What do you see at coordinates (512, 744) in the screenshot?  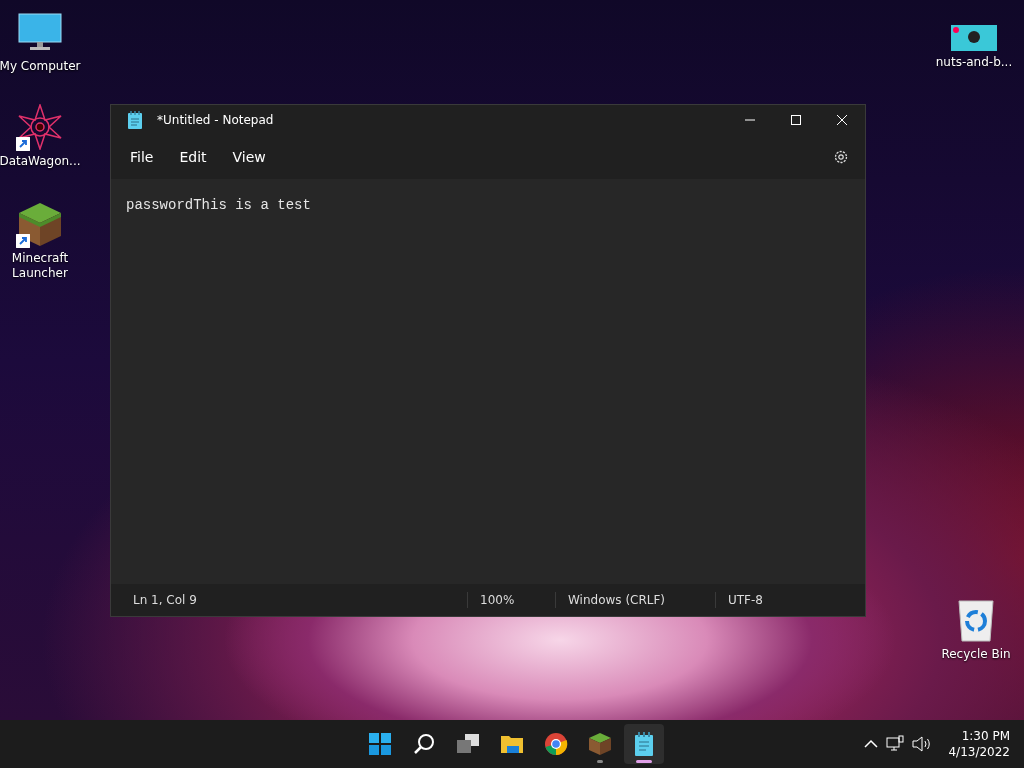 I see `folder-icon` at bounding box center [512, 744].